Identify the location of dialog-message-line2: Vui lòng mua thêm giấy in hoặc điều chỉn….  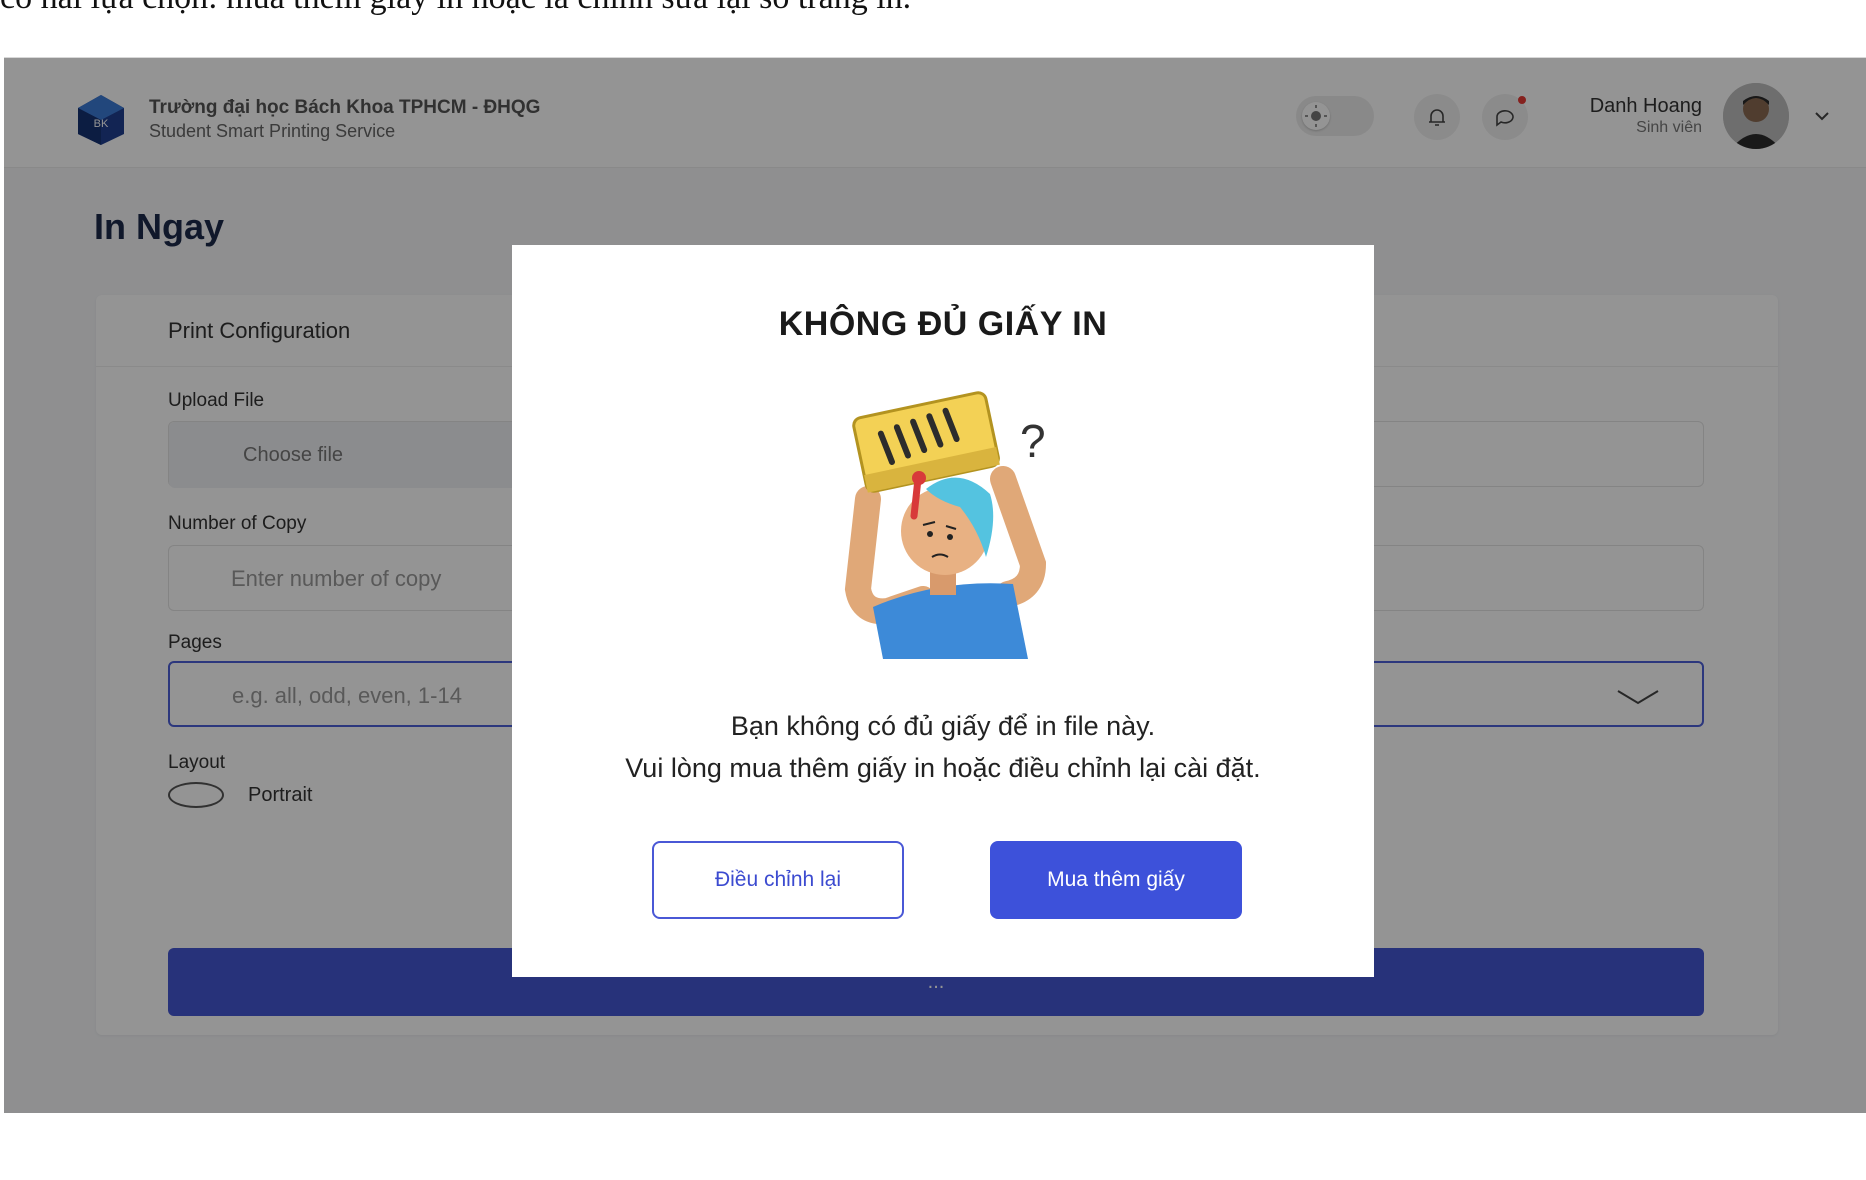
(943, 768).